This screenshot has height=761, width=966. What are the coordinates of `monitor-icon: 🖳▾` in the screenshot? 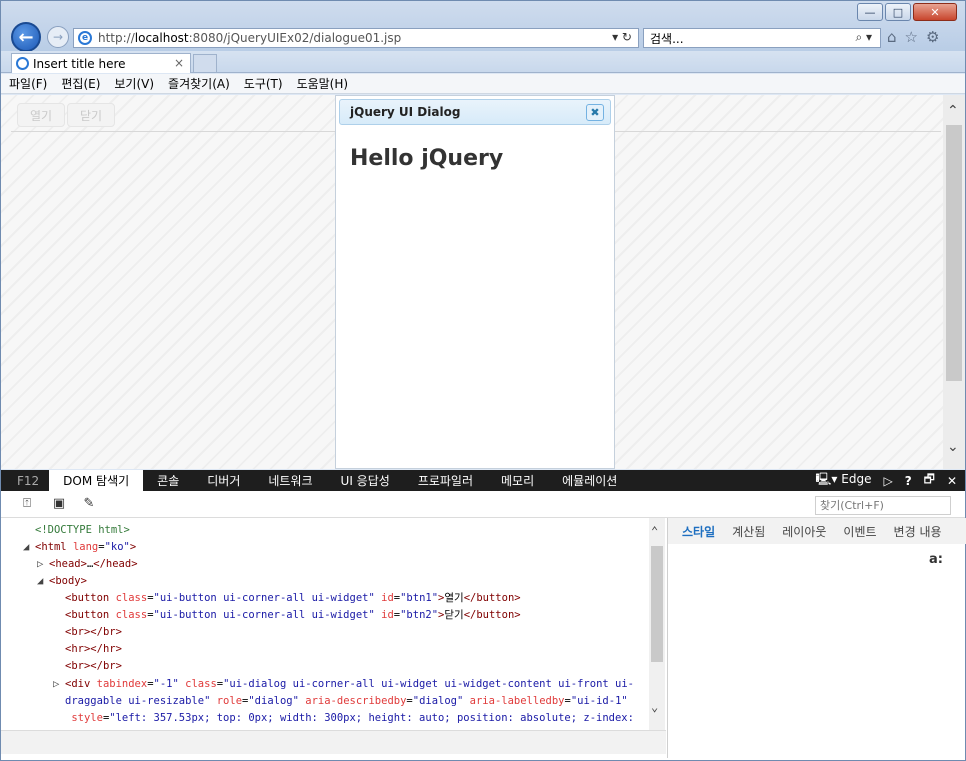 It's located at (828, 479).